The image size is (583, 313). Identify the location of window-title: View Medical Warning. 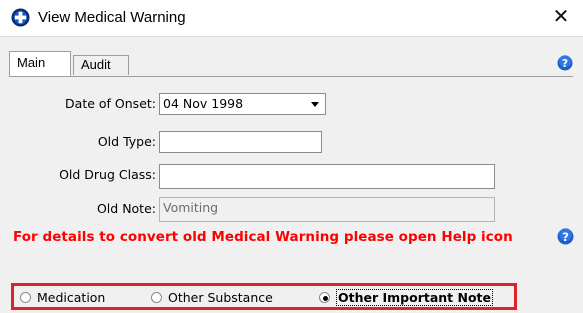
(112, 17).